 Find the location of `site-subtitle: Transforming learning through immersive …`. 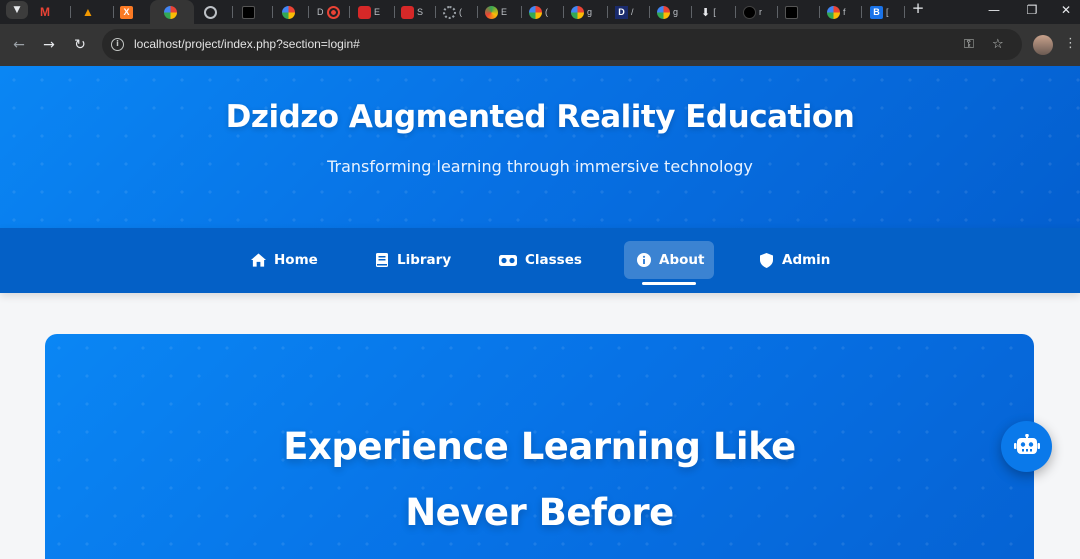

site-subtitle: Transforming learning through immersive … is located at coordinates (540, 166).